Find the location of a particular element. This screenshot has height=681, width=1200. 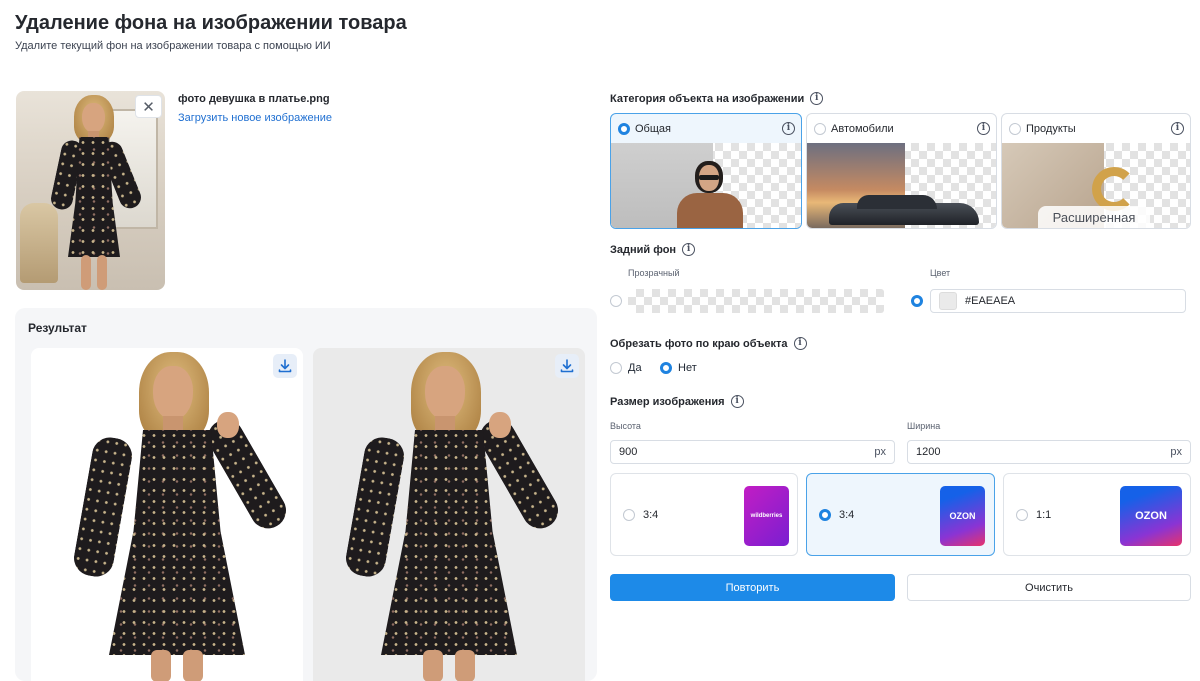

background-transparent-radio is located at coordinates (616, 301).